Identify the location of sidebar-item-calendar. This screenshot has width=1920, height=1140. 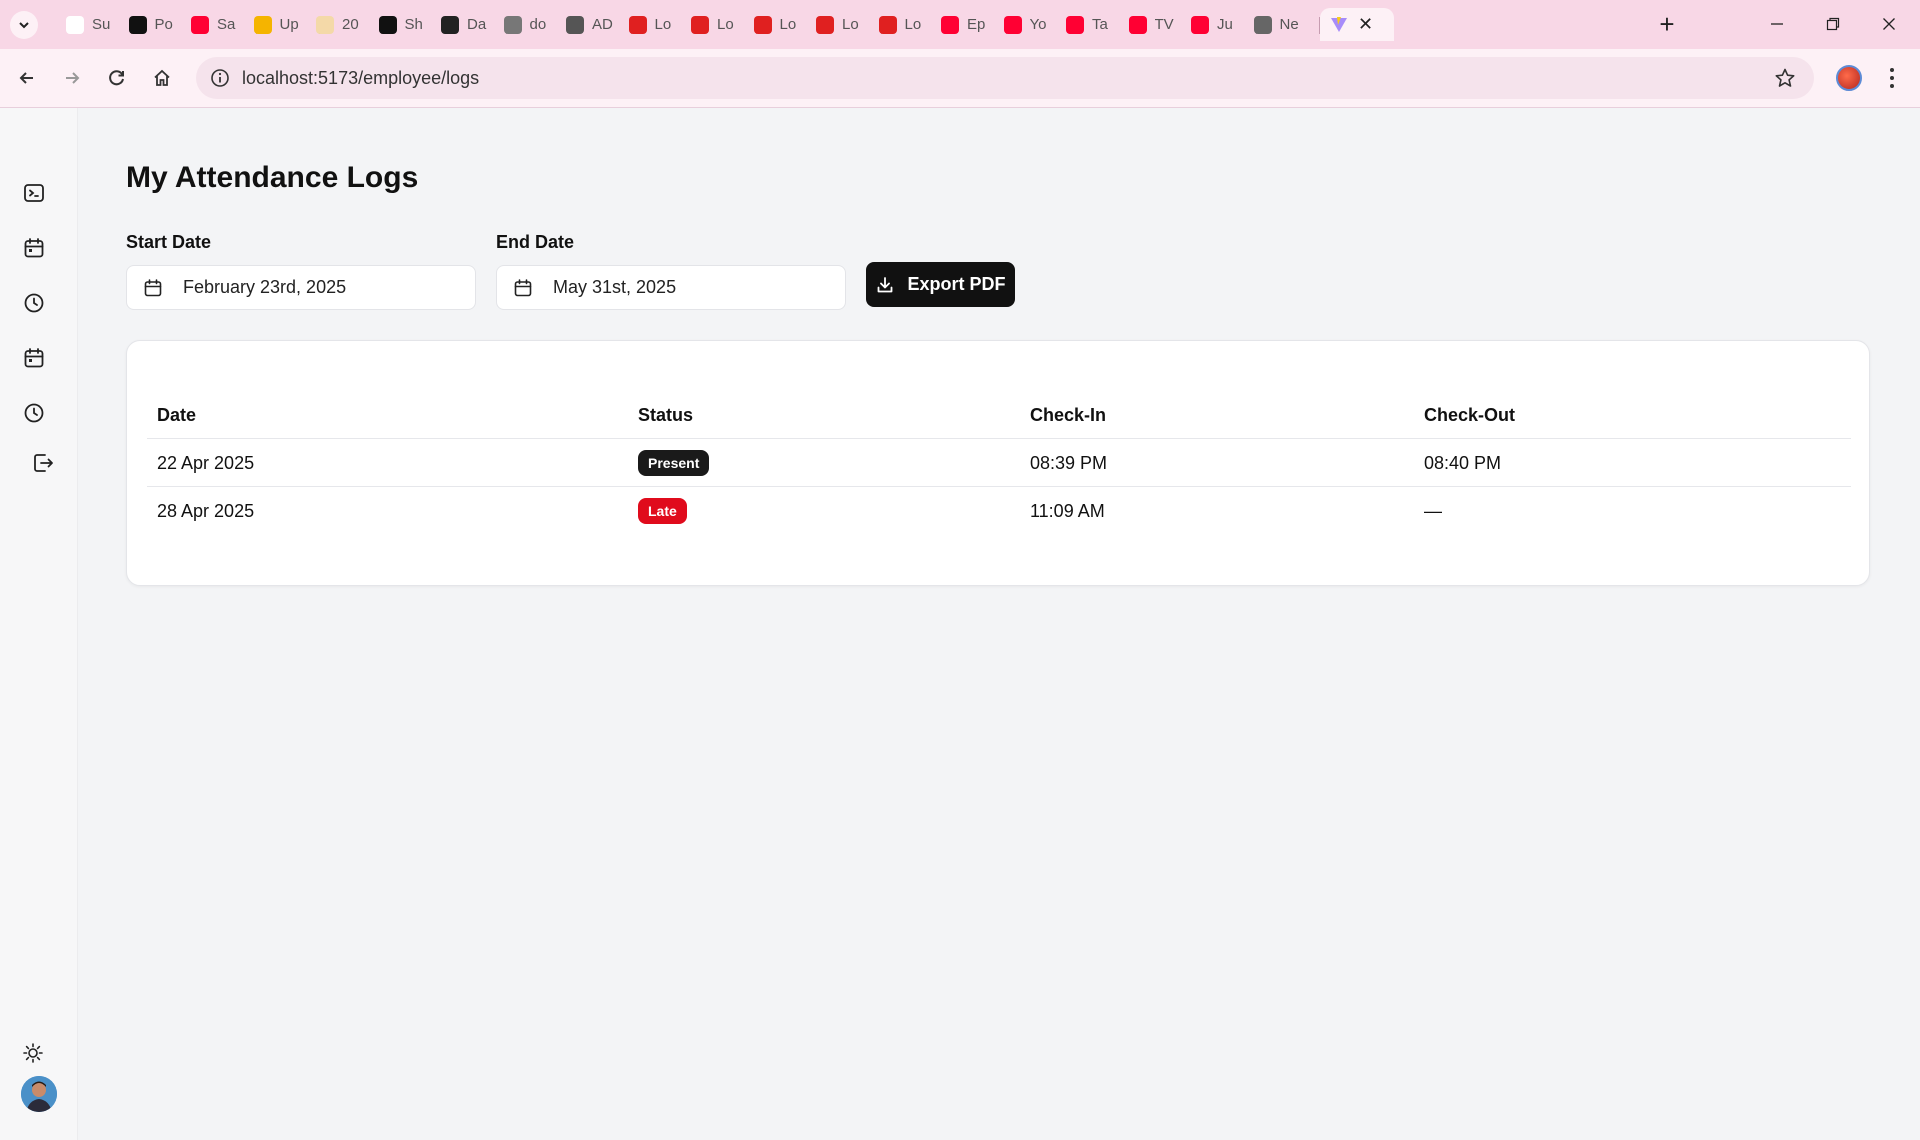
(34, 248).